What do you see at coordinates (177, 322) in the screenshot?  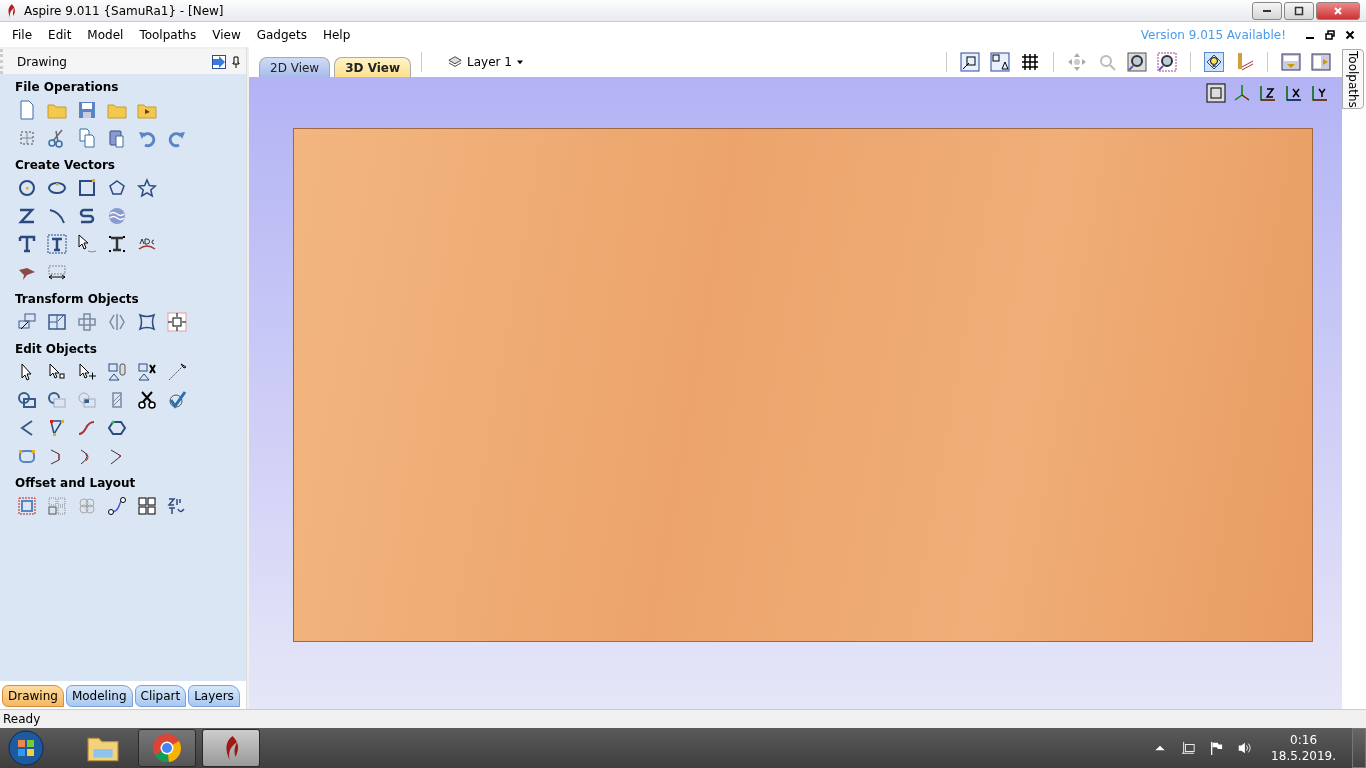 I see `center-icon` at bounding box center [177, 322].